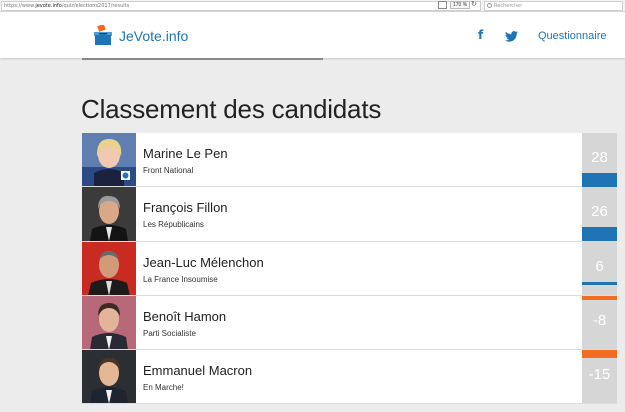 The width and height of the screenshot is (625, 412). I want to click on facebook-icon: f, so click(480, 35).